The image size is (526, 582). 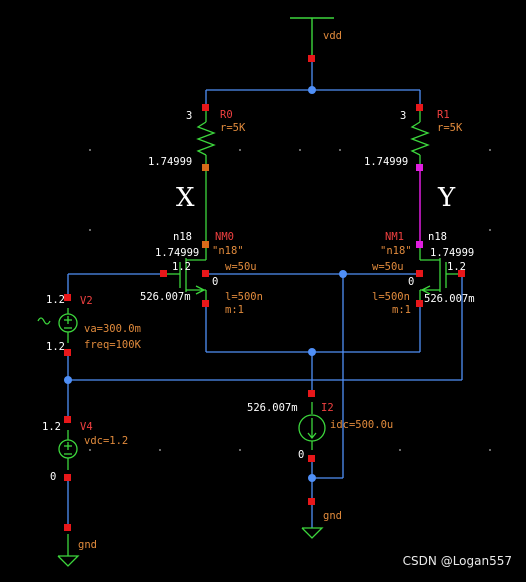 What do you see at coordinates (177, 253) in the screenshot?
I see `nm0-drain-voltage: 1.74999` at bounding box center [177, 253].